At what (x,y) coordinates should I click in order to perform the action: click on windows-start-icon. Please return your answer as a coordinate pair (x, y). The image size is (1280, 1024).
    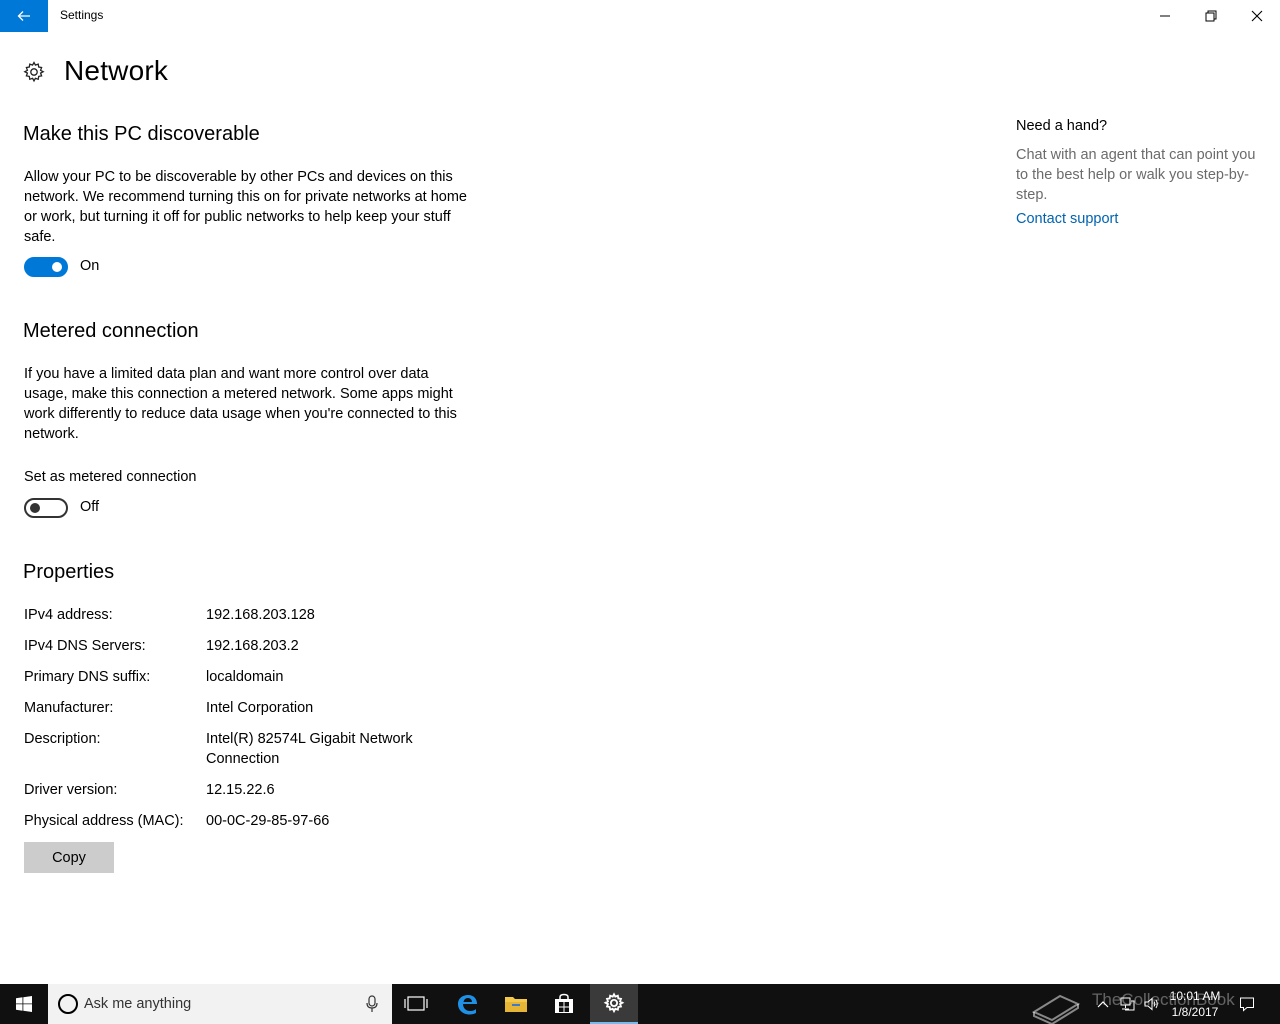
    Looking at the image, I should click on (24, 1004).